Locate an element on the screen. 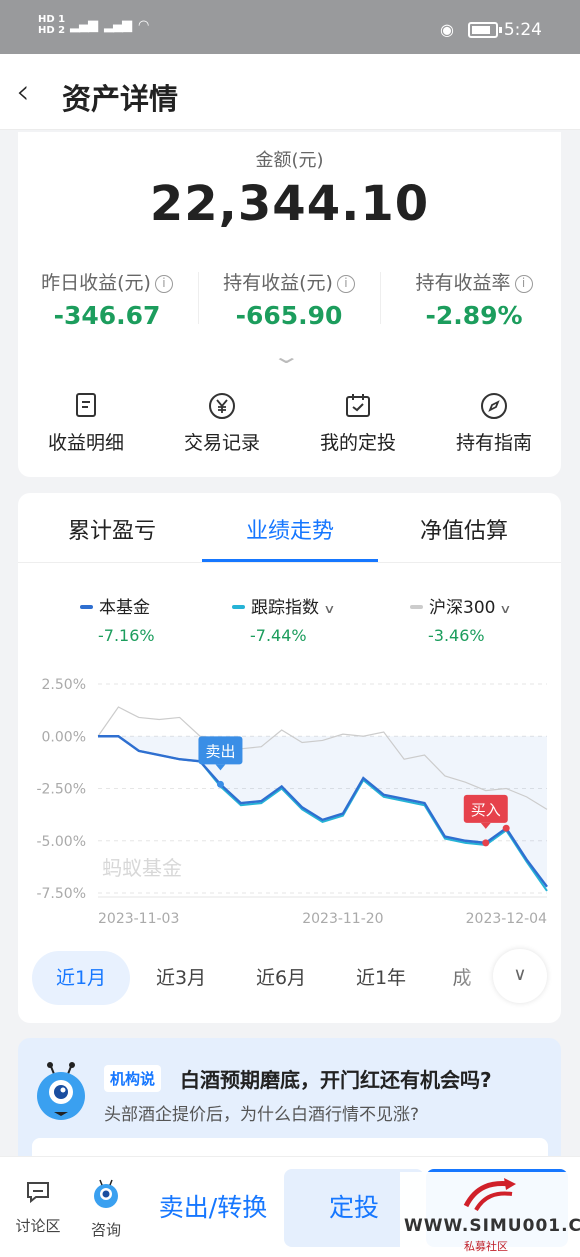 The image size is (580, 1257). tab-cumulative: 累计盈亏 is located at coordinates (112, 529).